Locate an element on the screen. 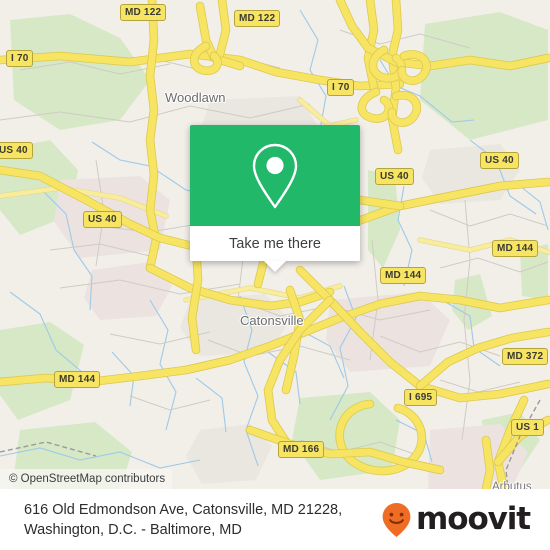 The width and height of the screenshot is (550, 550). location-info-card: Take me there is located at coordinates (275, 198).